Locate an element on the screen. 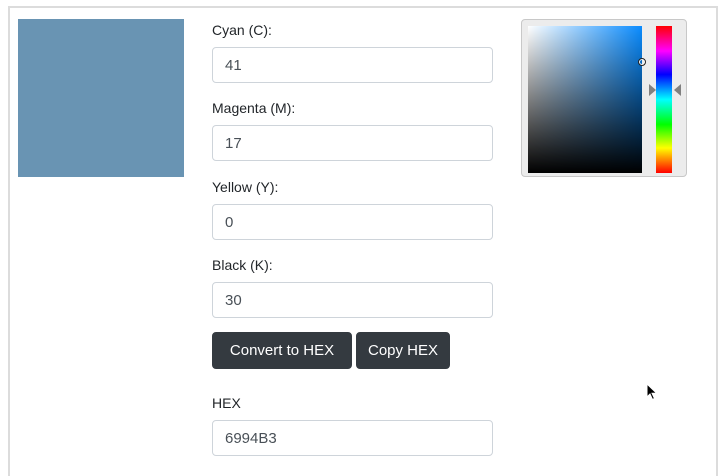 This screenshot has width=726, height=476. hue-left-arrow-icon is located at coordinates (652, 90).